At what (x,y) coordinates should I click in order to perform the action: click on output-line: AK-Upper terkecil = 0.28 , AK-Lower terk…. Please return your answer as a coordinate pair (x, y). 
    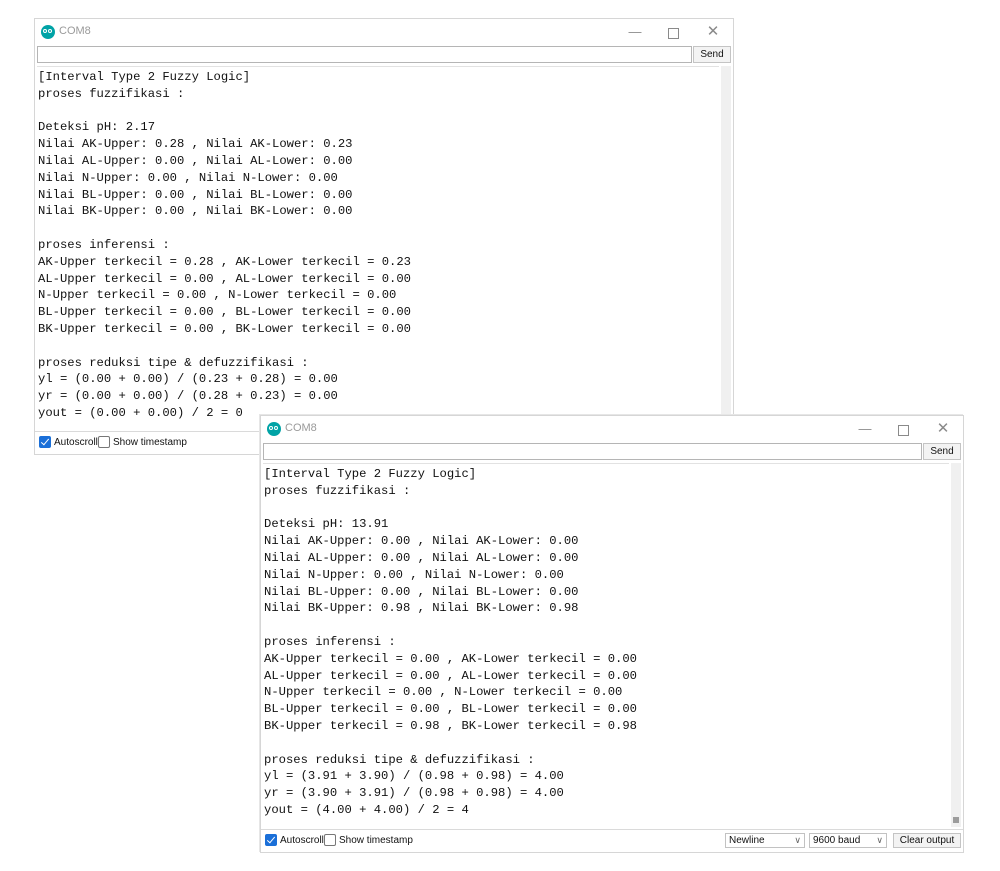
    Looking at the image, I should click on (224, 261).